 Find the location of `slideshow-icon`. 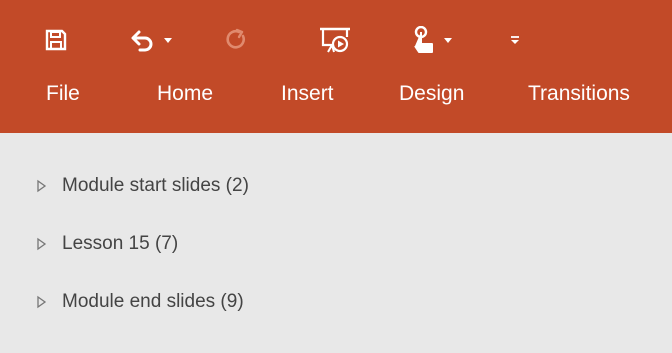

slideshow-icon is located at coordinates (335, 40).